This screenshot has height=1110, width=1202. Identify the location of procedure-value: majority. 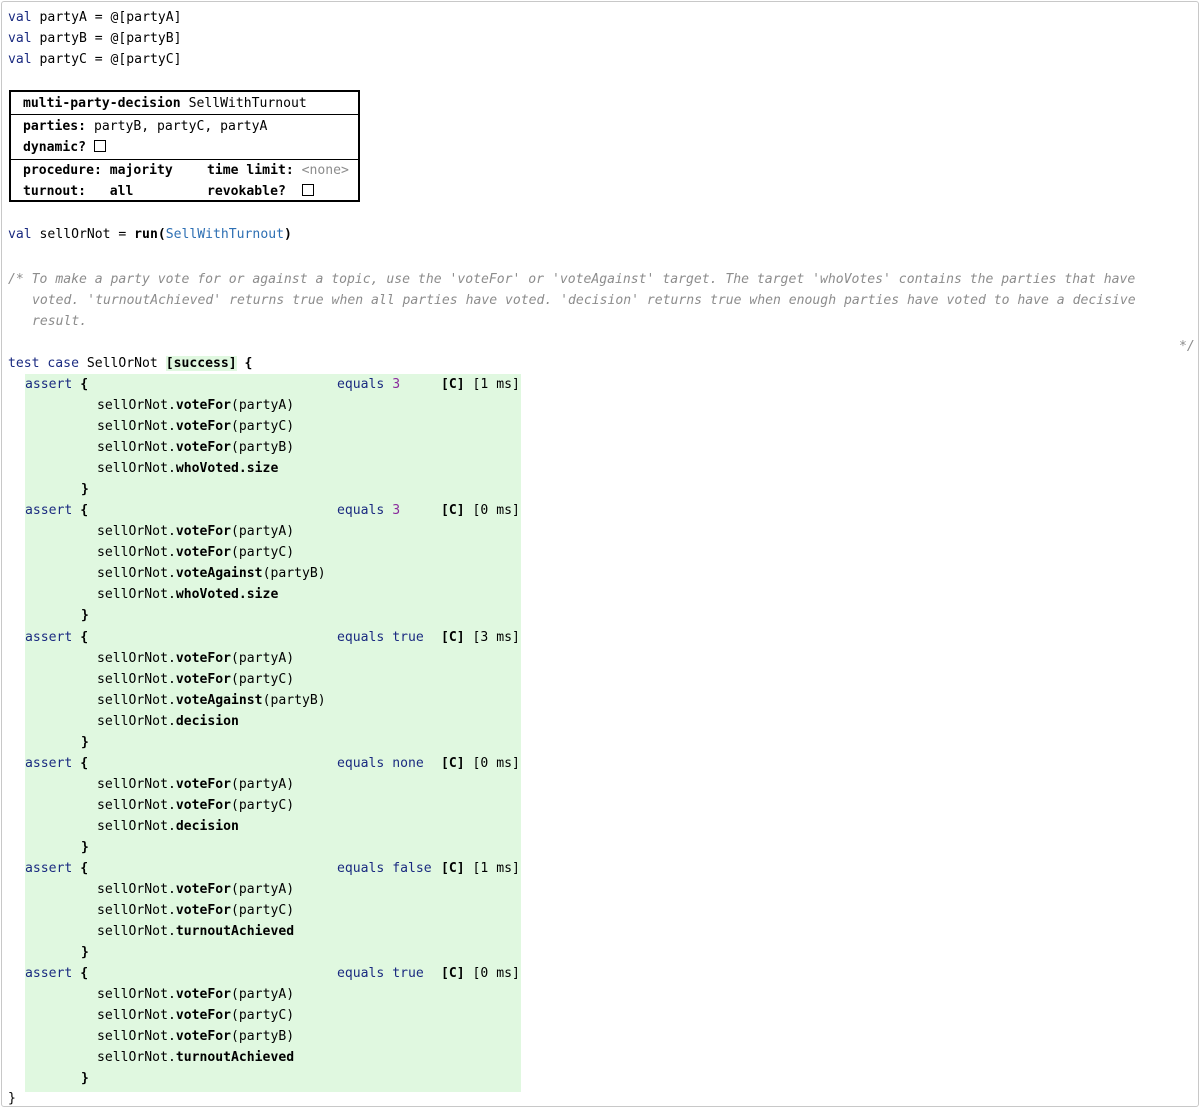
(141, 170).